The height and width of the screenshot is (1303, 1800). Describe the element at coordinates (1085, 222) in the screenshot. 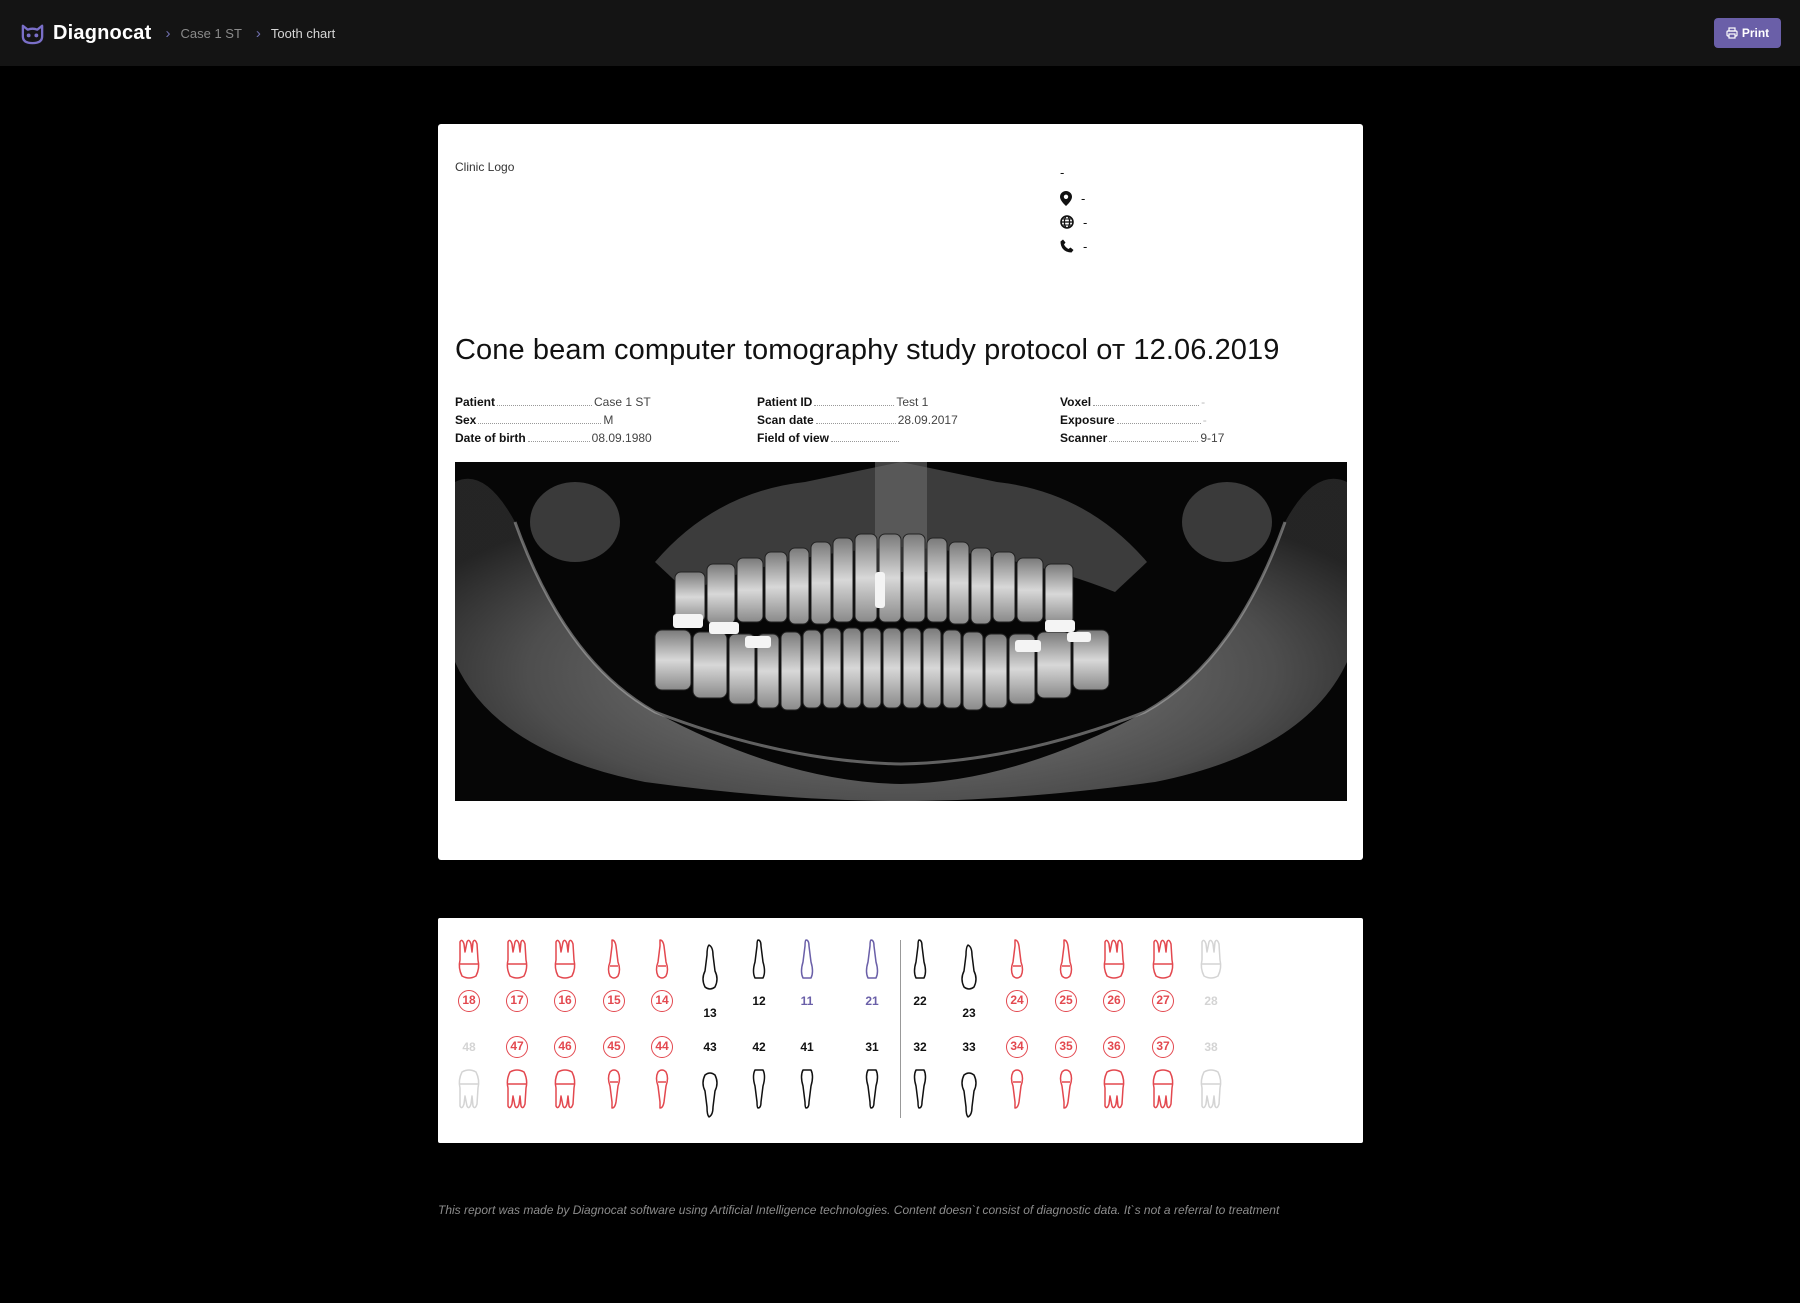

I see `website-value: -` at that location.